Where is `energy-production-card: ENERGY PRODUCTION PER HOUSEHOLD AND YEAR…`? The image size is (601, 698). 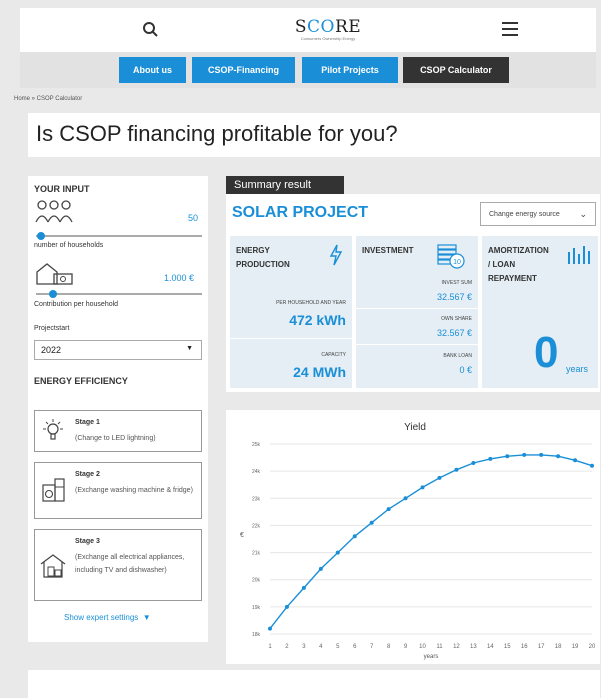 energy-production-card: ENERGY PRODUCTION PER HOUSEHOLD AND YEAR… is located at coordinates (291, 312).